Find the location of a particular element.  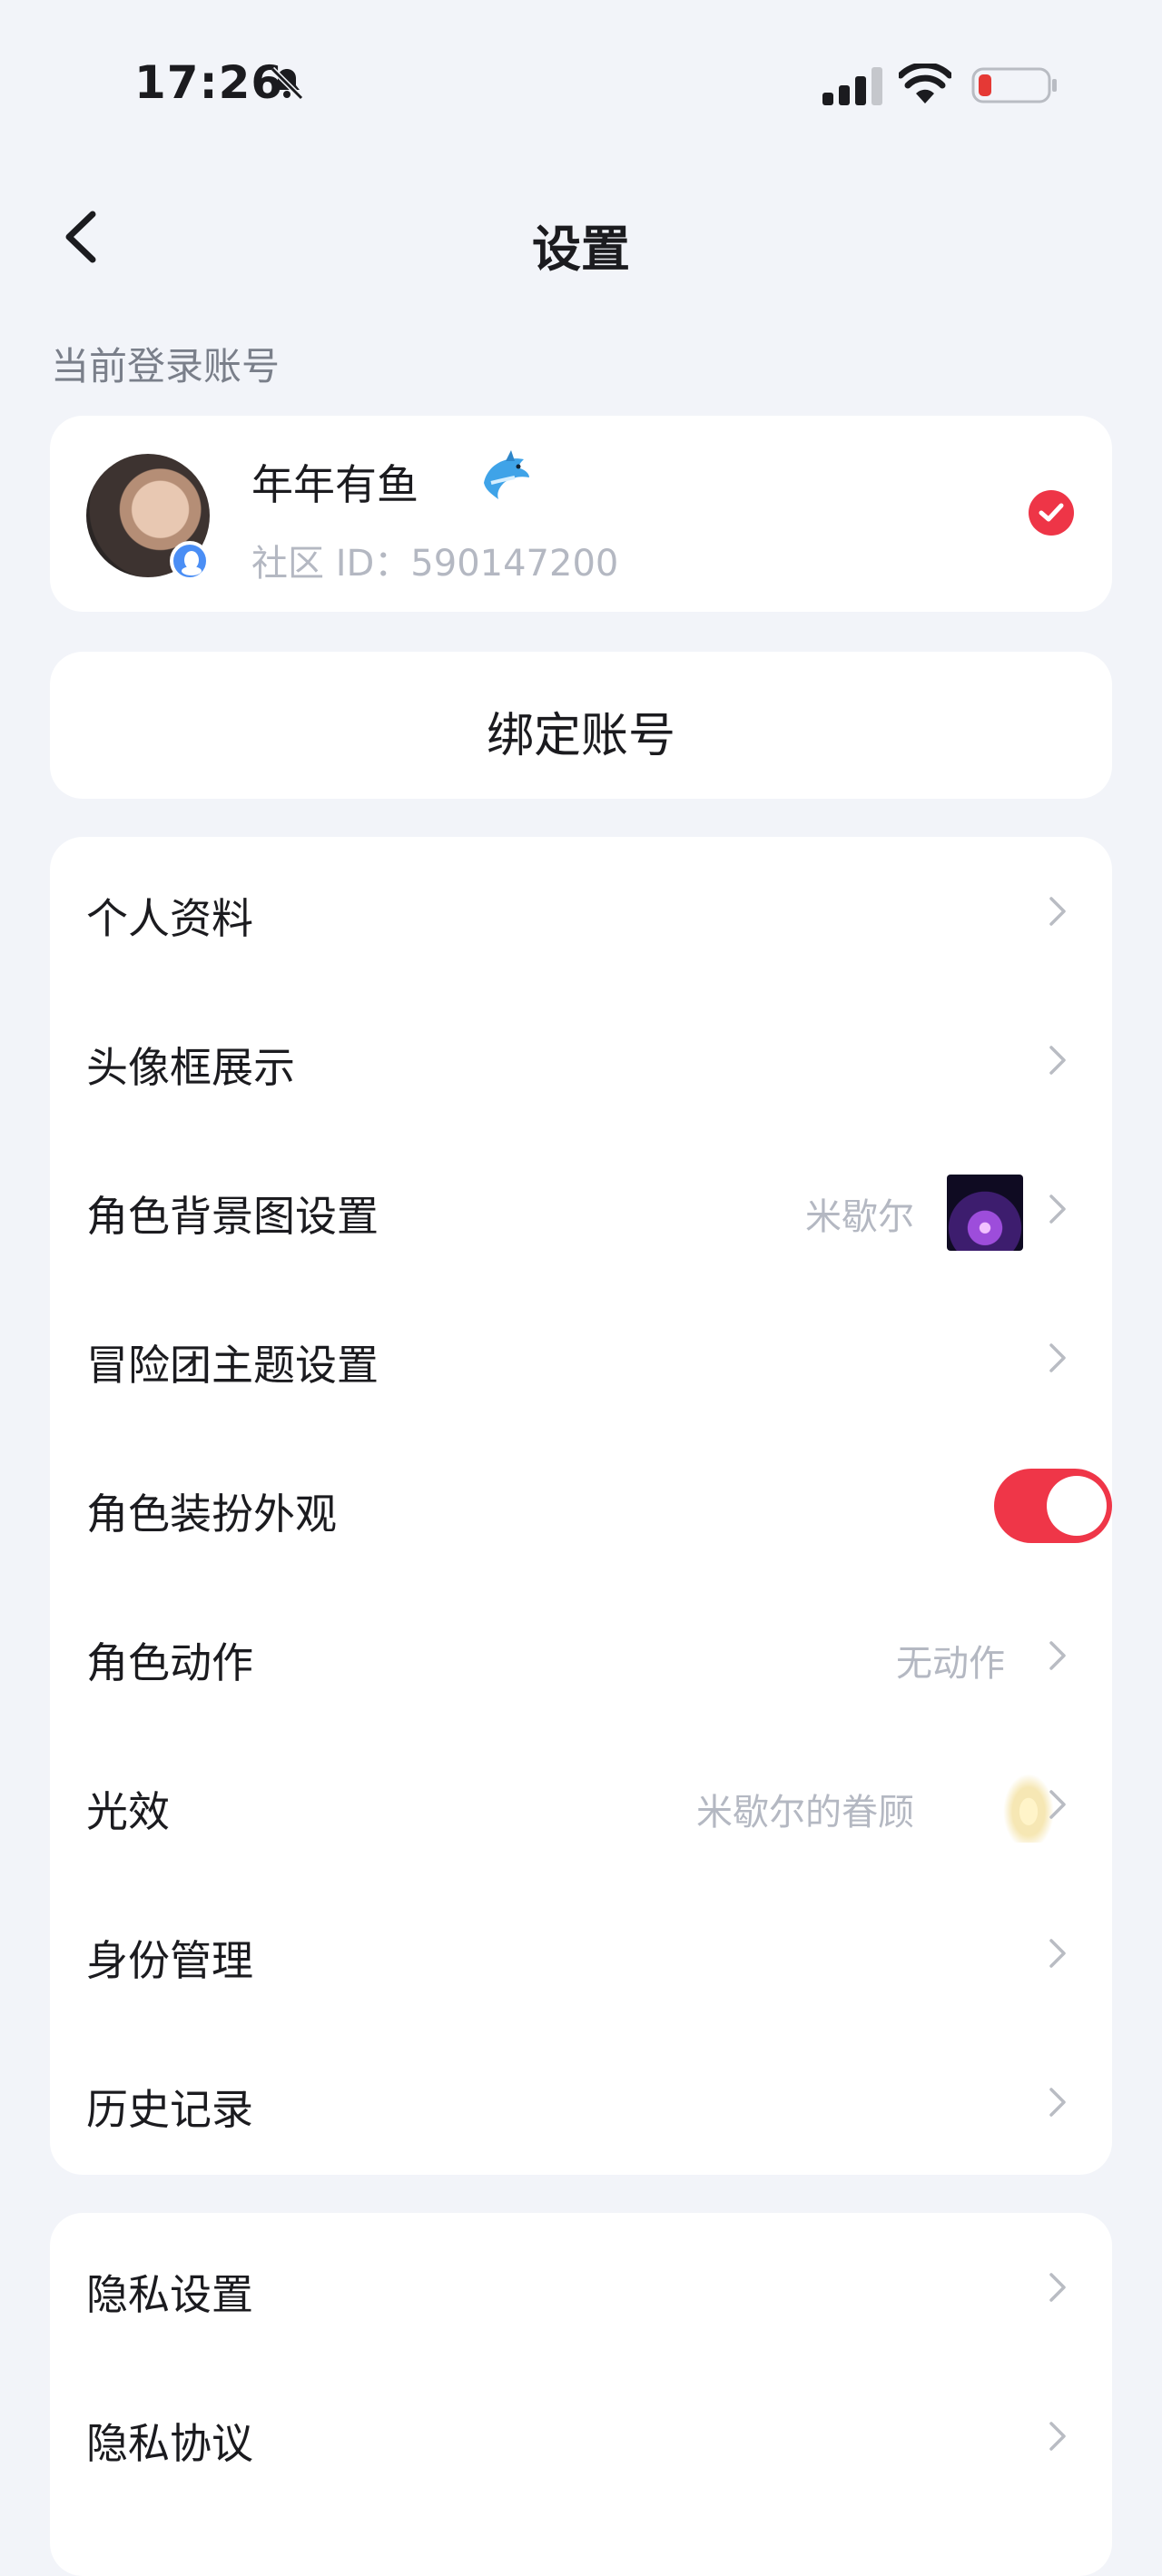

row-label: 角色装扮外观 is located at coordinates (211, 1514).